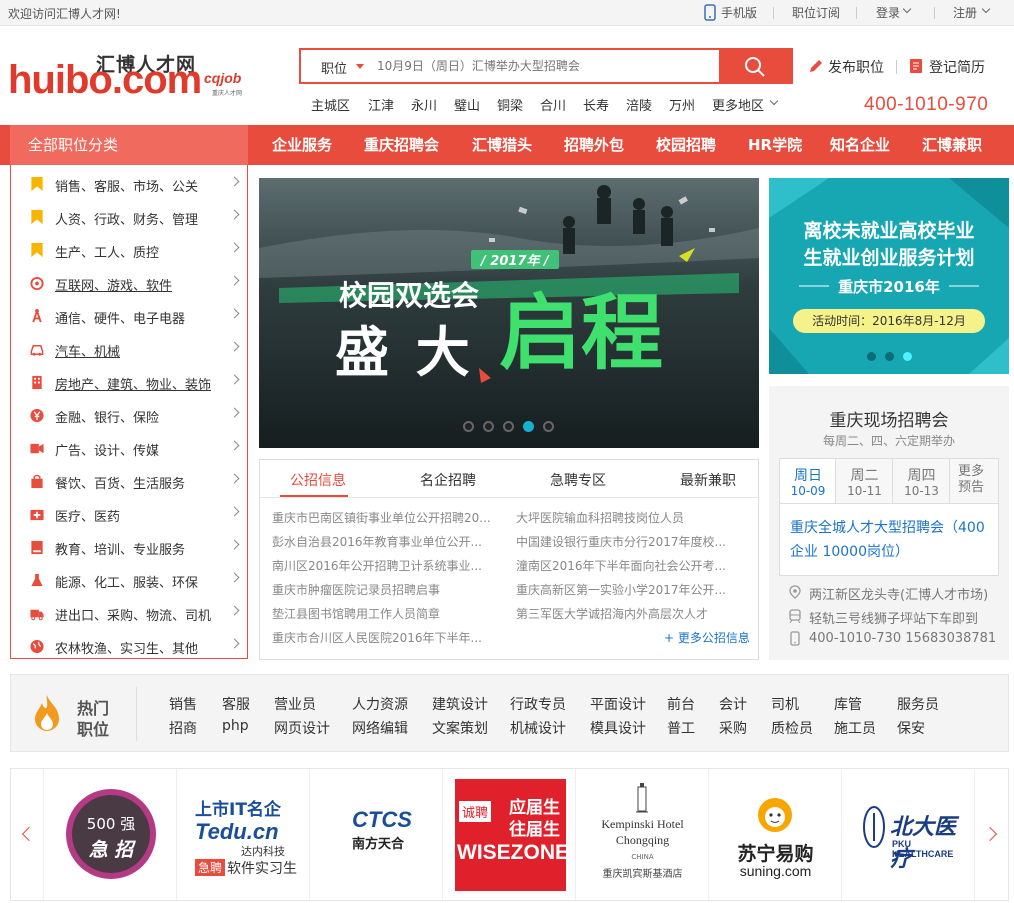  What do you see at coordinates (642, 834) in the screenshot?
I see `partner-logo: Kempinski Hotel Chongqing CHINA 重庆凯宾斯基酒店` at bounding box center [642, 834].